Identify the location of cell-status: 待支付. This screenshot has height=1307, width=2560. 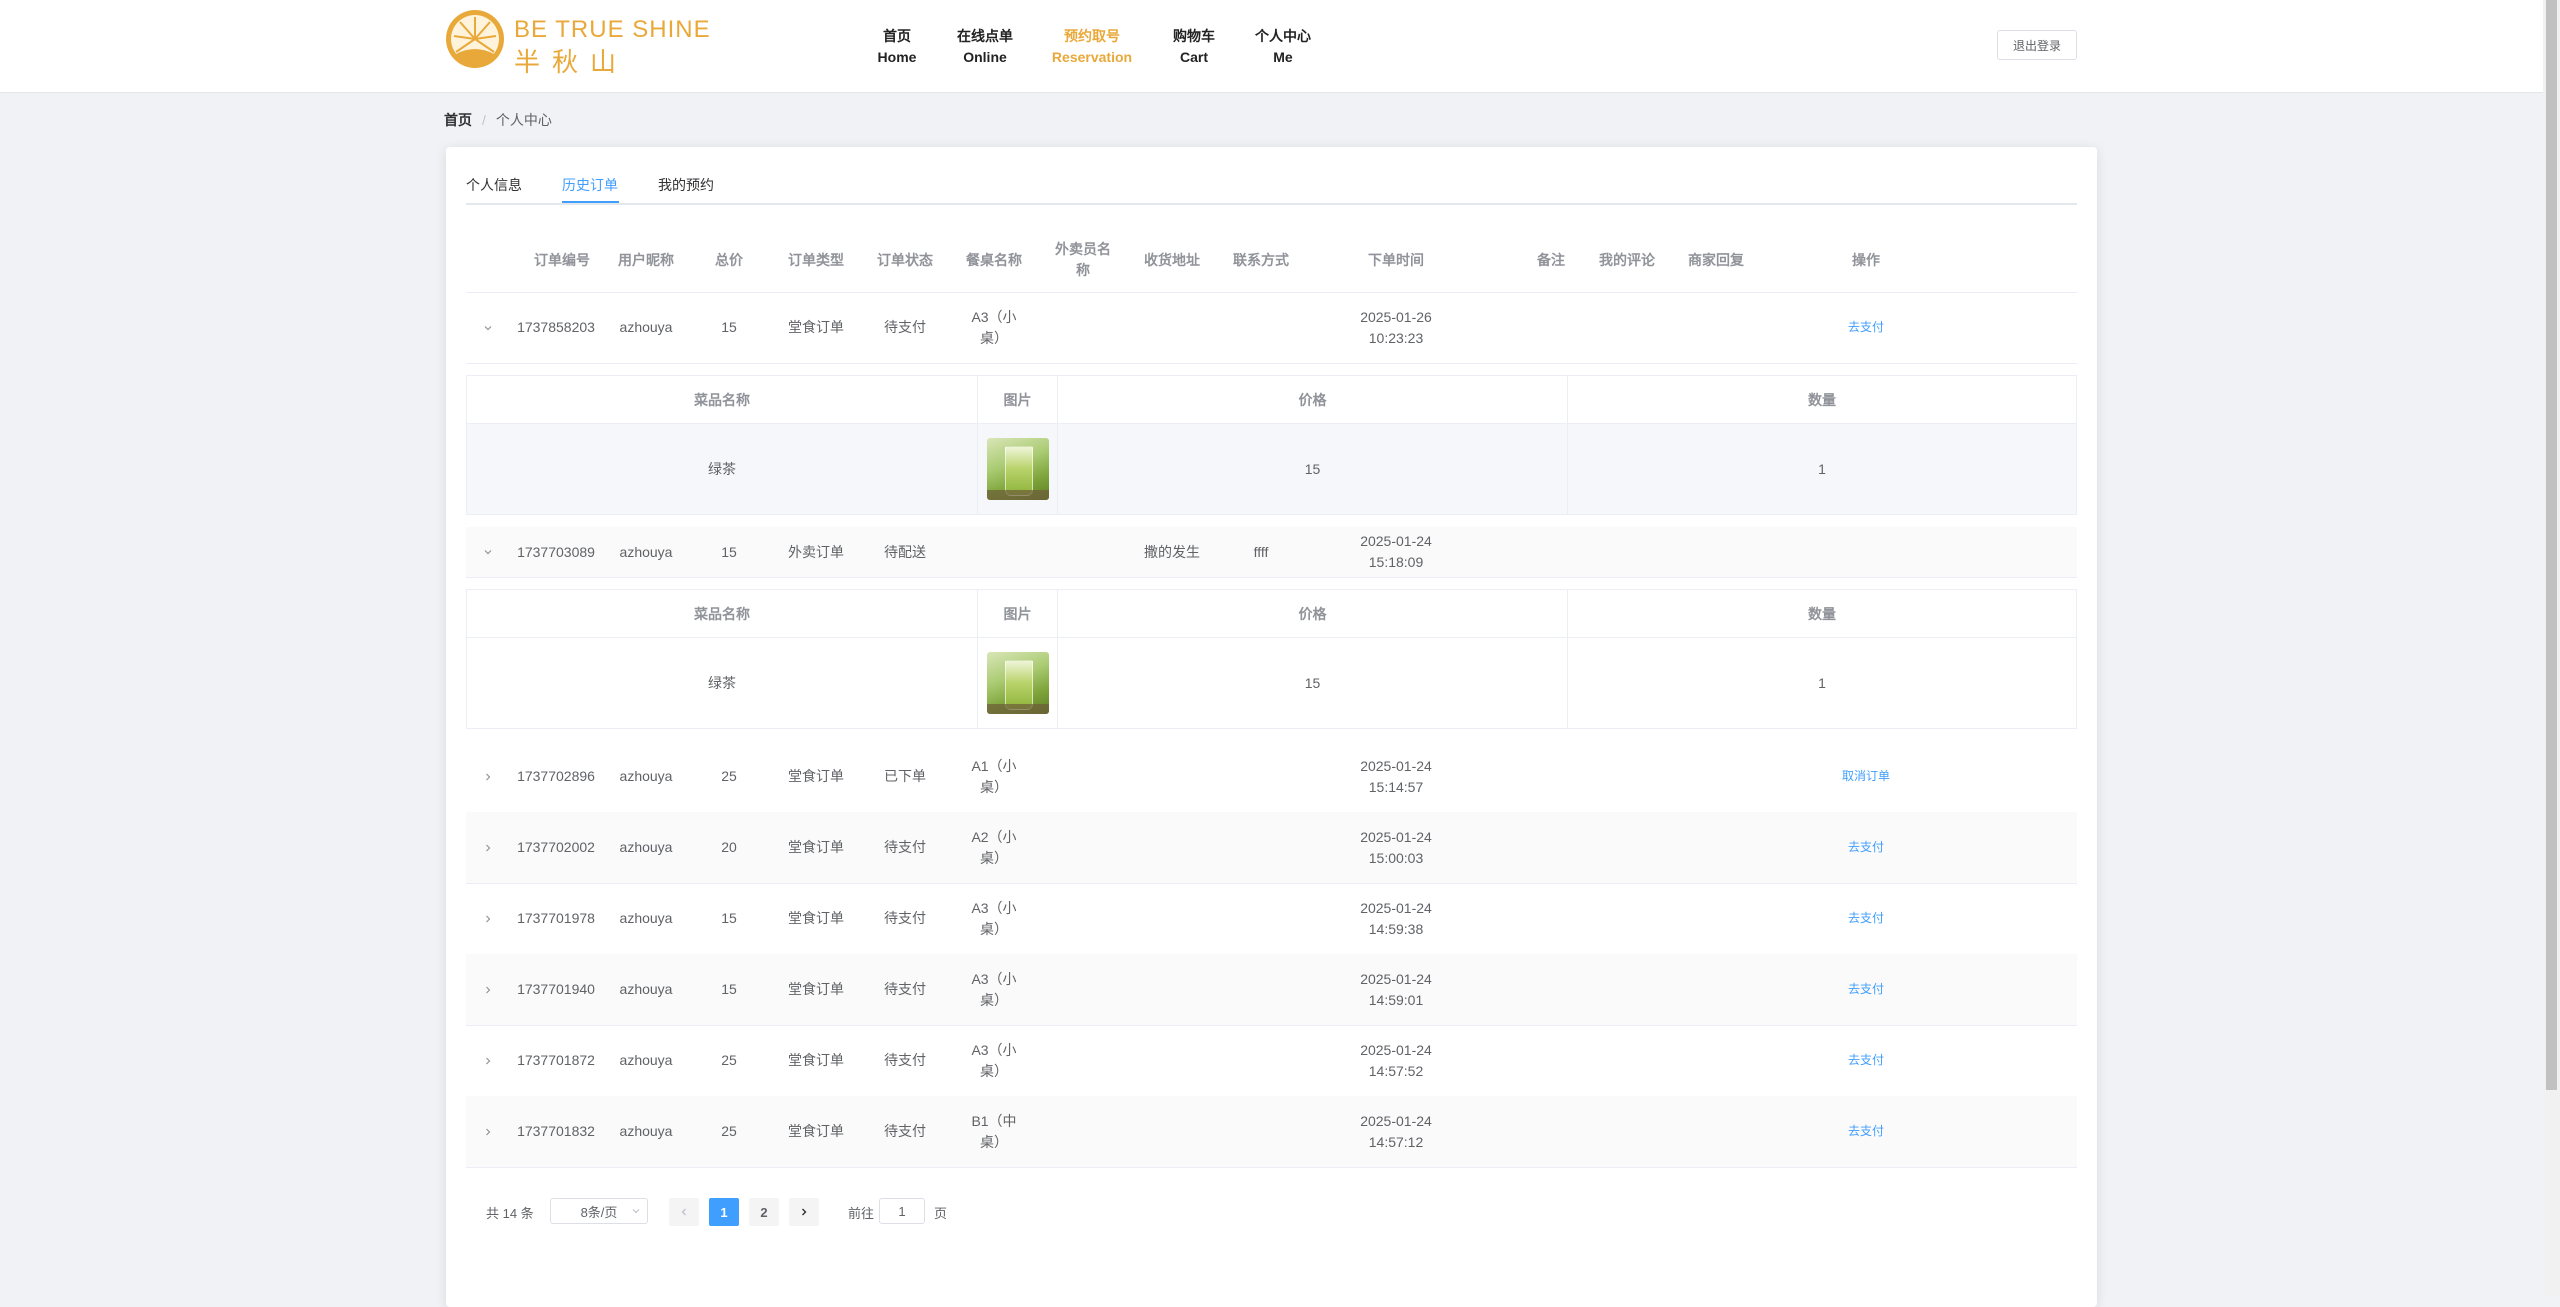
(905, 989).